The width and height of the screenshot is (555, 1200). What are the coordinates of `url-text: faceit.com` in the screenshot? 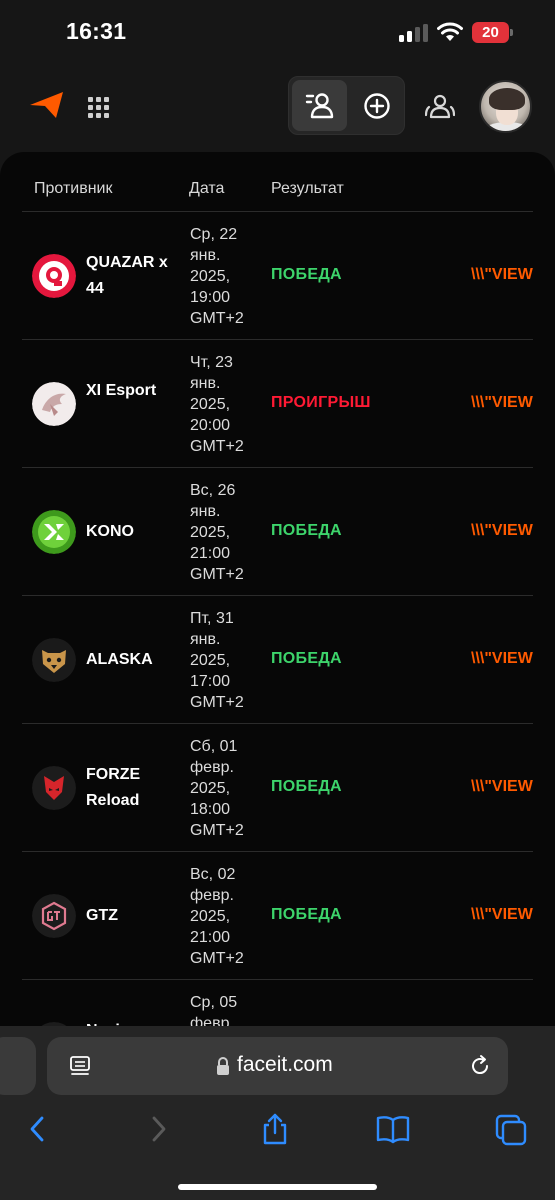 It's located at (285, 1064).